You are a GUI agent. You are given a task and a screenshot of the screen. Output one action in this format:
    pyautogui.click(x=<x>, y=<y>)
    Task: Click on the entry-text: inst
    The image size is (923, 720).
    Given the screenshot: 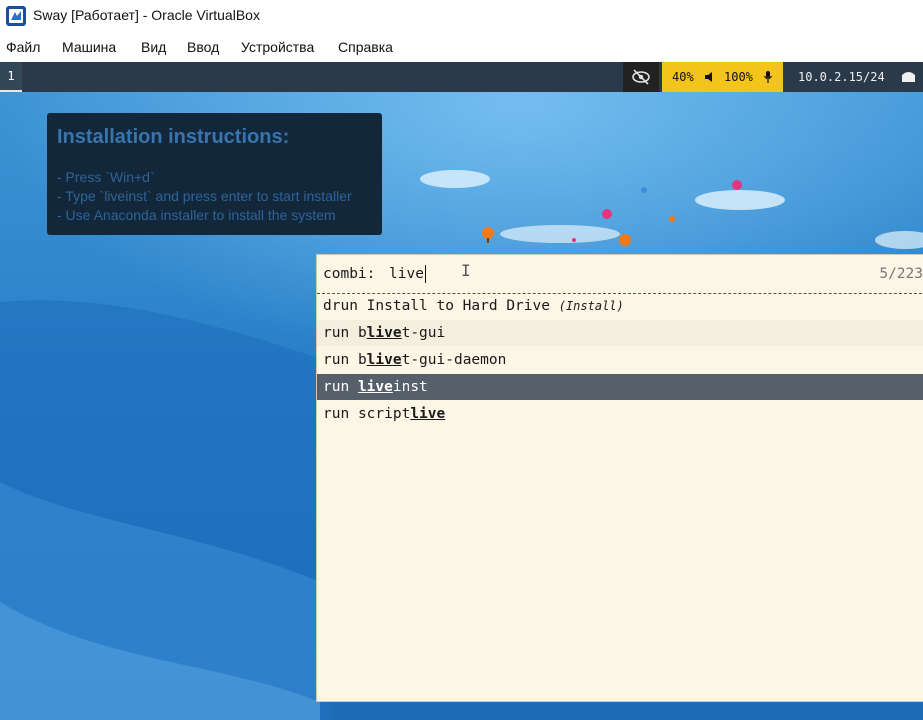 What is the action you would take?
    pyautogui.click(x=410, y=387)
    